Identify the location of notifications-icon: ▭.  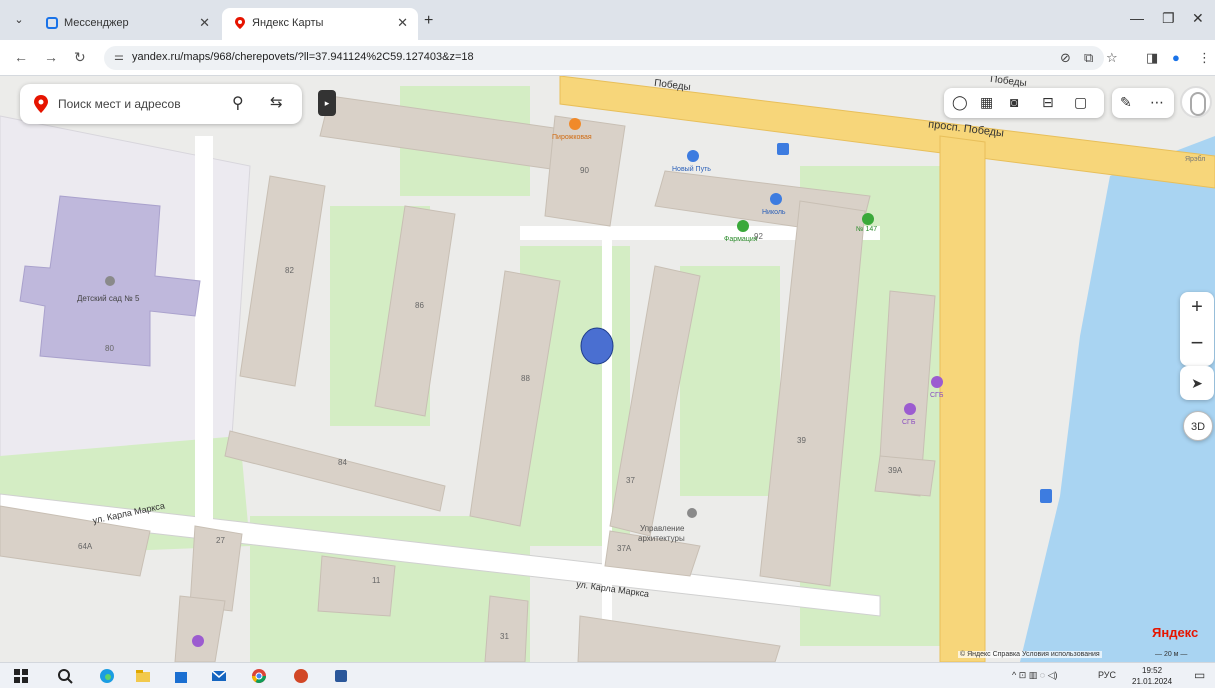
(1199, 675).